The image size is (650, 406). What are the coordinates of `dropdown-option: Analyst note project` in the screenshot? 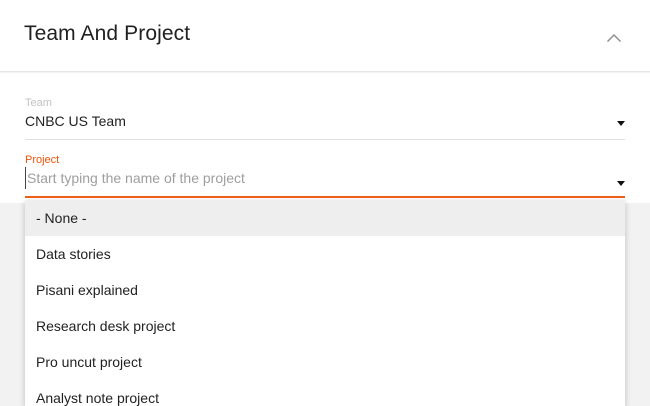 It's located at (325, 393).